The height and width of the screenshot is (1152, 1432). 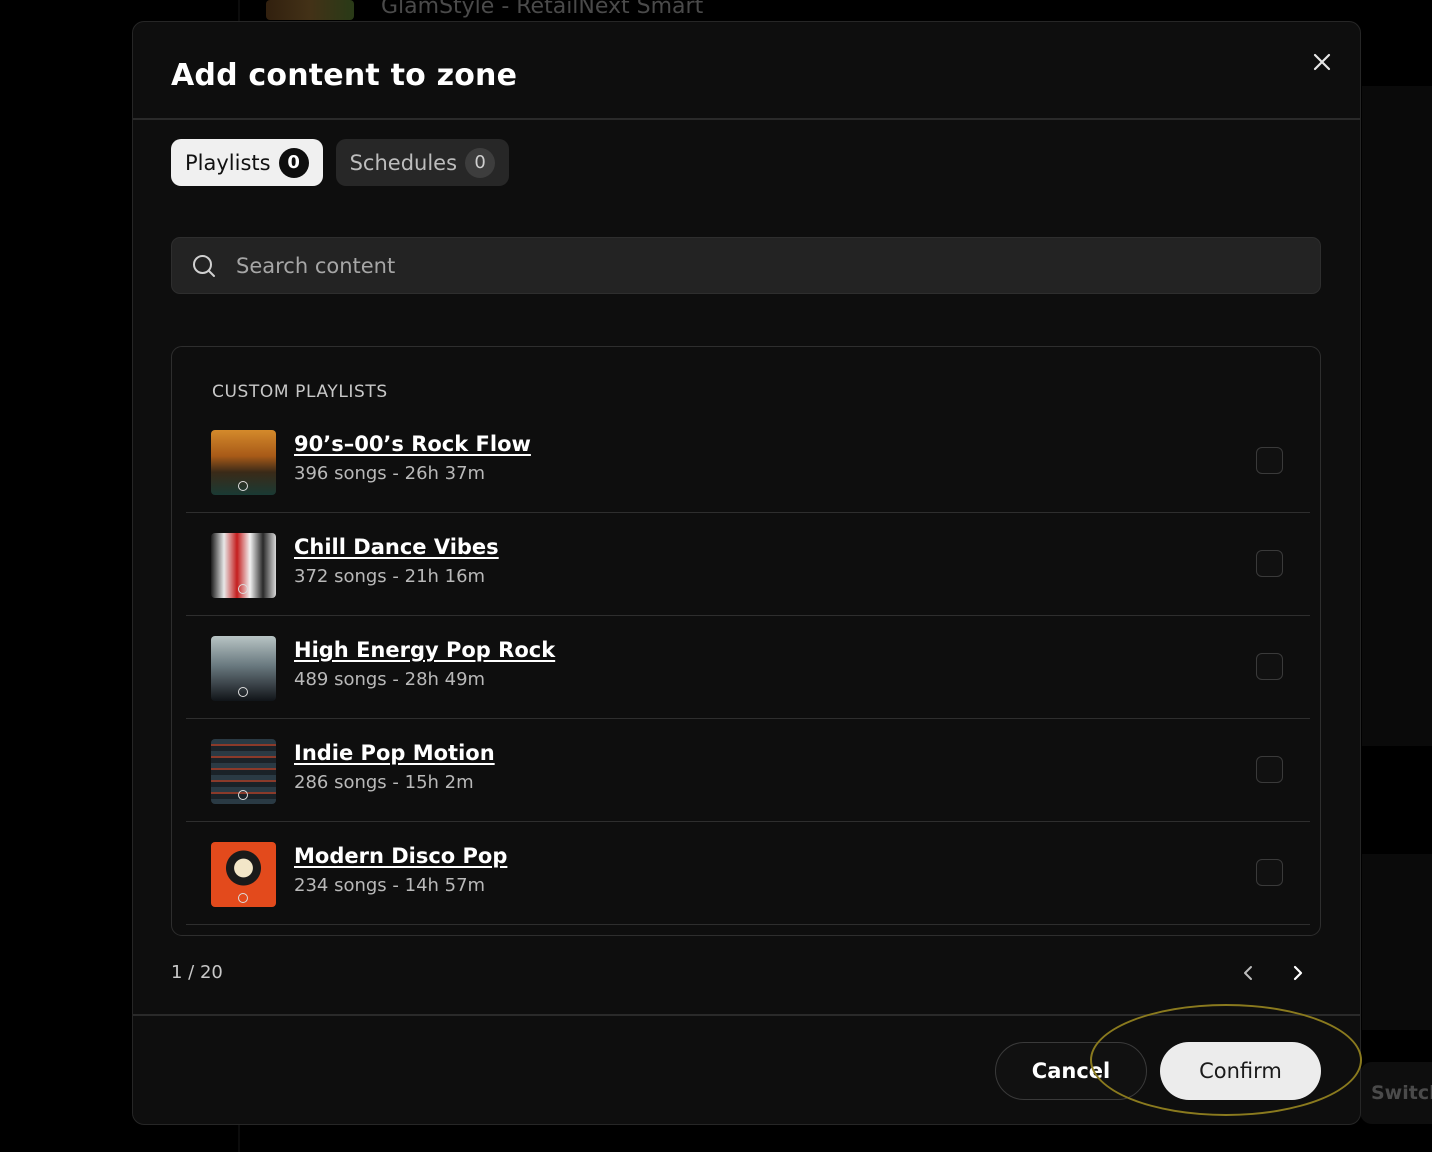 What do you see at coordinates (394, 753) in the screenshot?
I see `playlist-title: Indie Pop Motion` at bounding box center [394, 753].